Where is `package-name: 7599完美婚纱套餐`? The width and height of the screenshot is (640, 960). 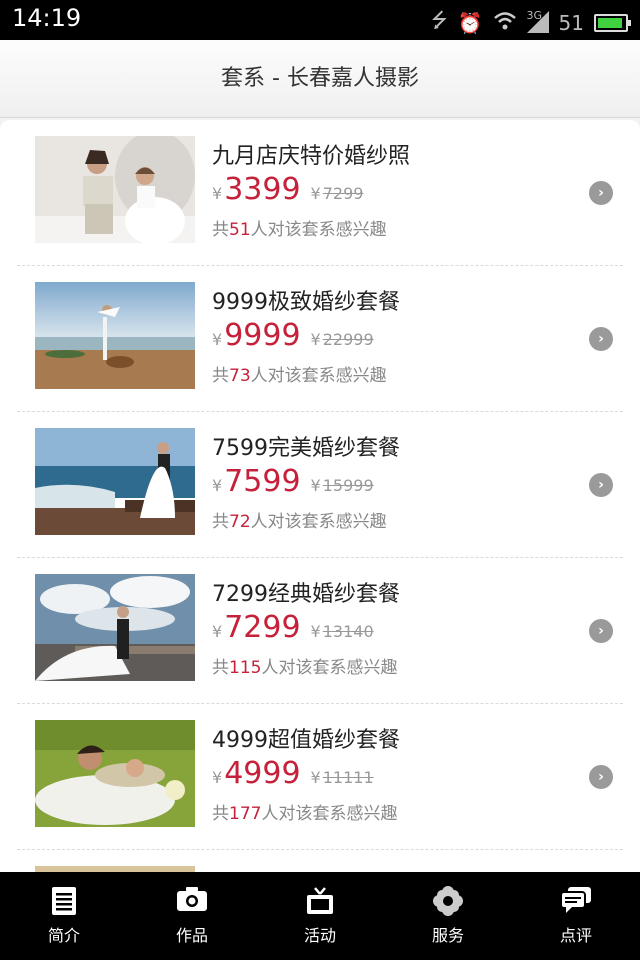
package-name: 7599完美婚纱套餐 is located at coordinates (306, 448).